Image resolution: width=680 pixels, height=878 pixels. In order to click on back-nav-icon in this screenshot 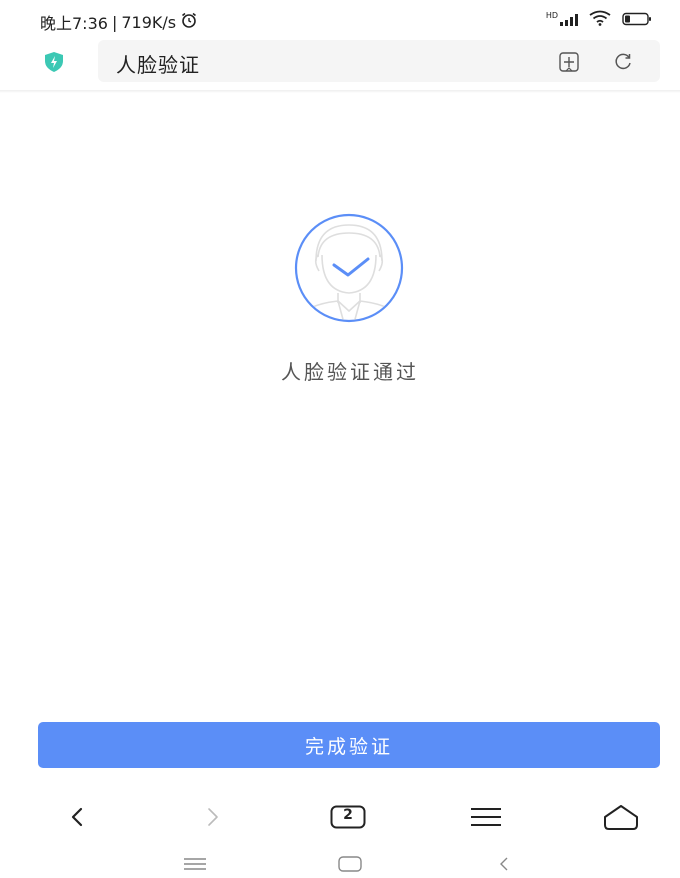, I will do `click(504, 864)`.